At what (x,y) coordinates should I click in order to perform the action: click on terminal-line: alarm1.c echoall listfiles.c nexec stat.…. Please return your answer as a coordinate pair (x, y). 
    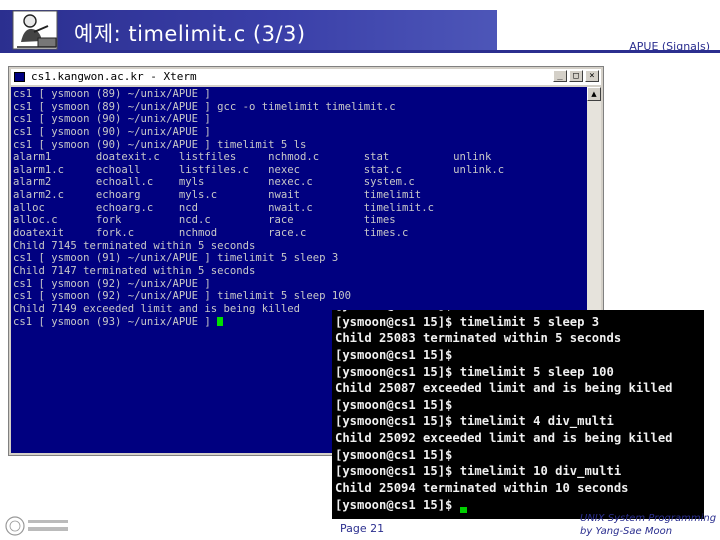
    Looking at the image, I should click on (299, 170).